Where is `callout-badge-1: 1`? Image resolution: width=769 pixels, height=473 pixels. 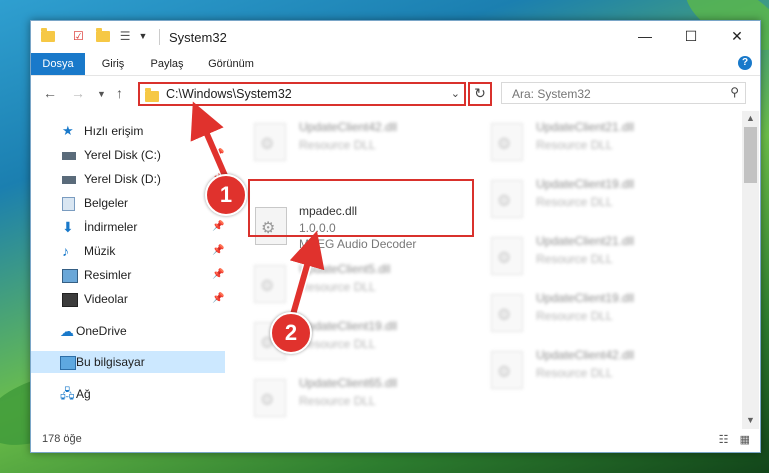
callout-badge-1: 1 is located at coordinates (226, 195).